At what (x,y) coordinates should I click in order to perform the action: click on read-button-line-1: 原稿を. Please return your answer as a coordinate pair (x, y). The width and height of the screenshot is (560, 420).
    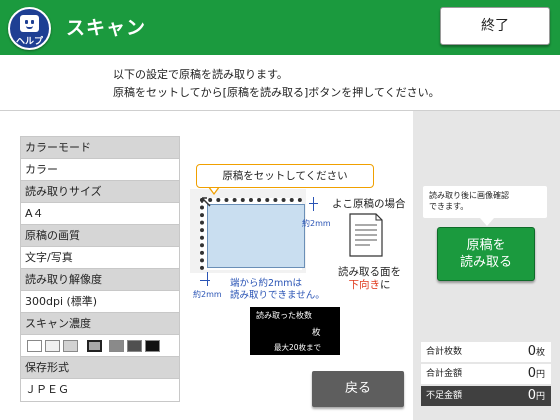
    Looking at the image, I should click on (486, 245).